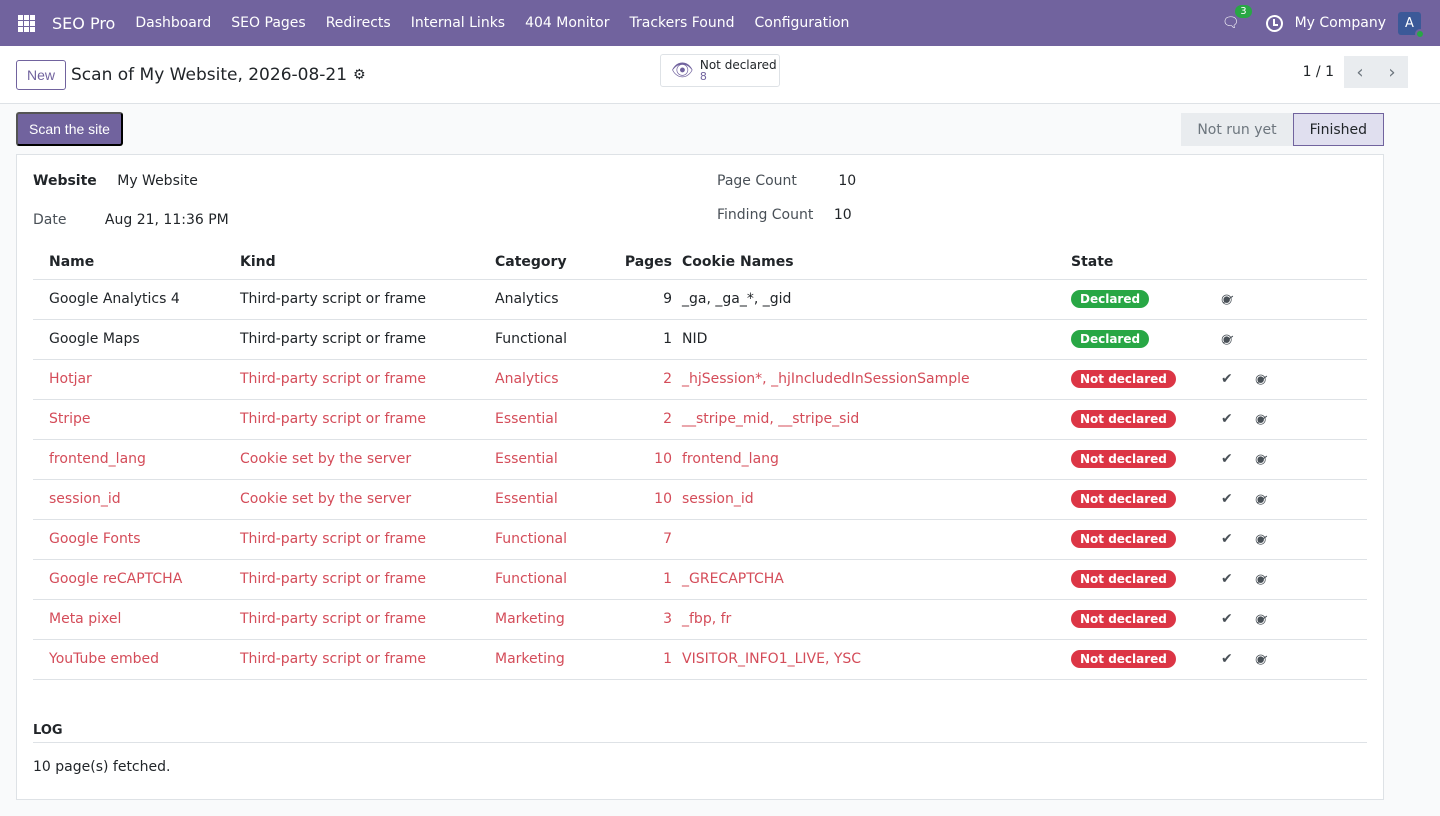 This screenshot has height=816, width=1440. Describe the element at coordinates (700, 733) in the screenshot. I see `log-title: LOG` at that location.